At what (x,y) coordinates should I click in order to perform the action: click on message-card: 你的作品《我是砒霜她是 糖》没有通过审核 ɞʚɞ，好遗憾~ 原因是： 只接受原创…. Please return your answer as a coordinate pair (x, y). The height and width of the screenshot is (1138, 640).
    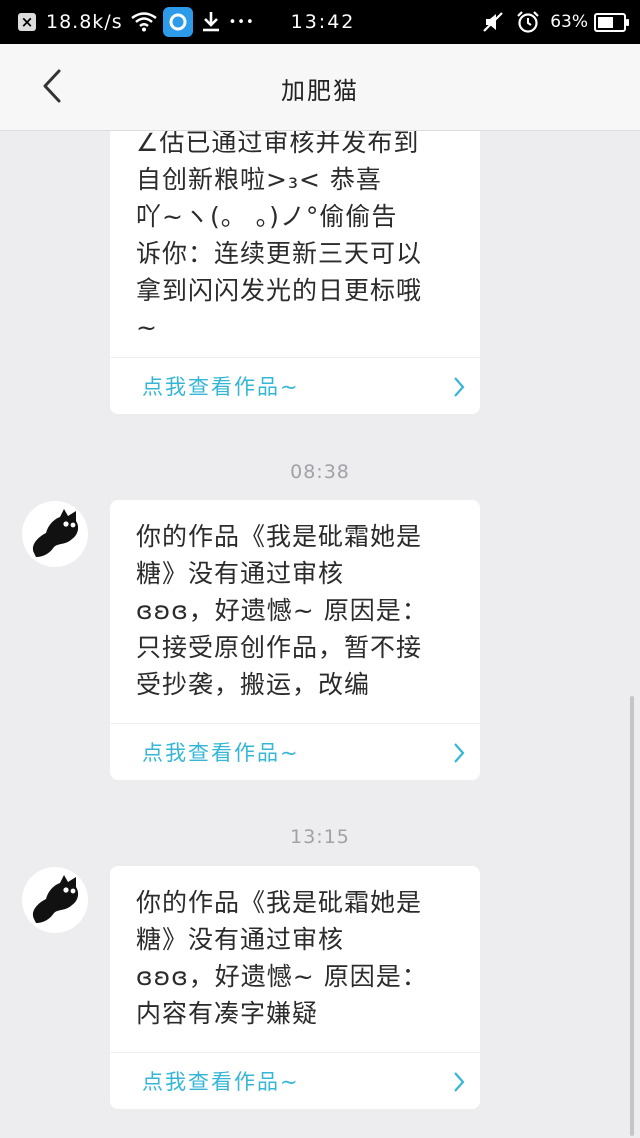
    Looking at the image, I should click on (295, 640).